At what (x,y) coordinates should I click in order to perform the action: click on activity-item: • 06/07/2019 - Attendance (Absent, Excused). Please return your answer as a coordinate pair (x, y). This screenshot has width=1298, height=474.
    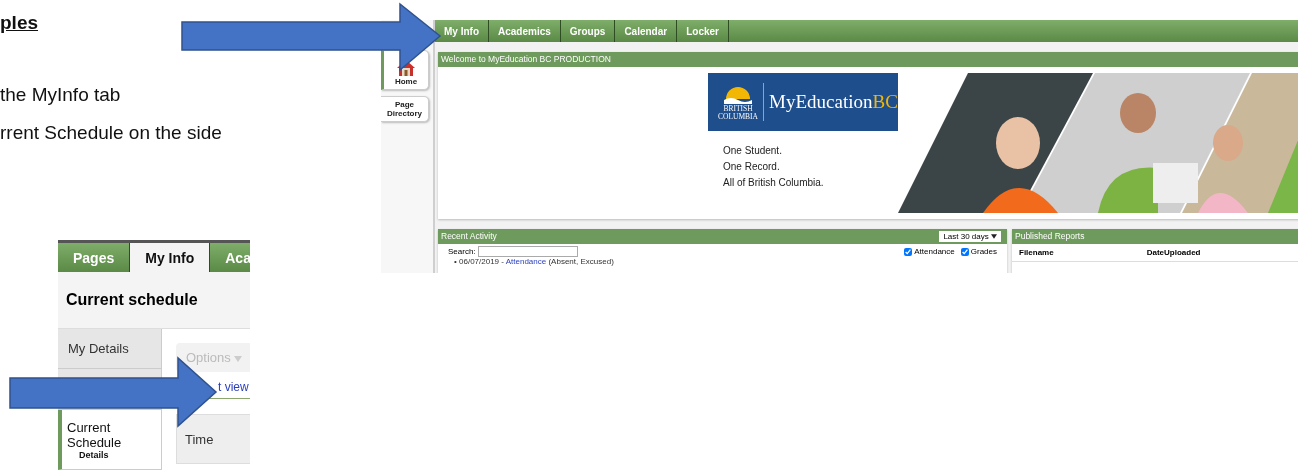
    Looking at the image, I should click on (534, 261).